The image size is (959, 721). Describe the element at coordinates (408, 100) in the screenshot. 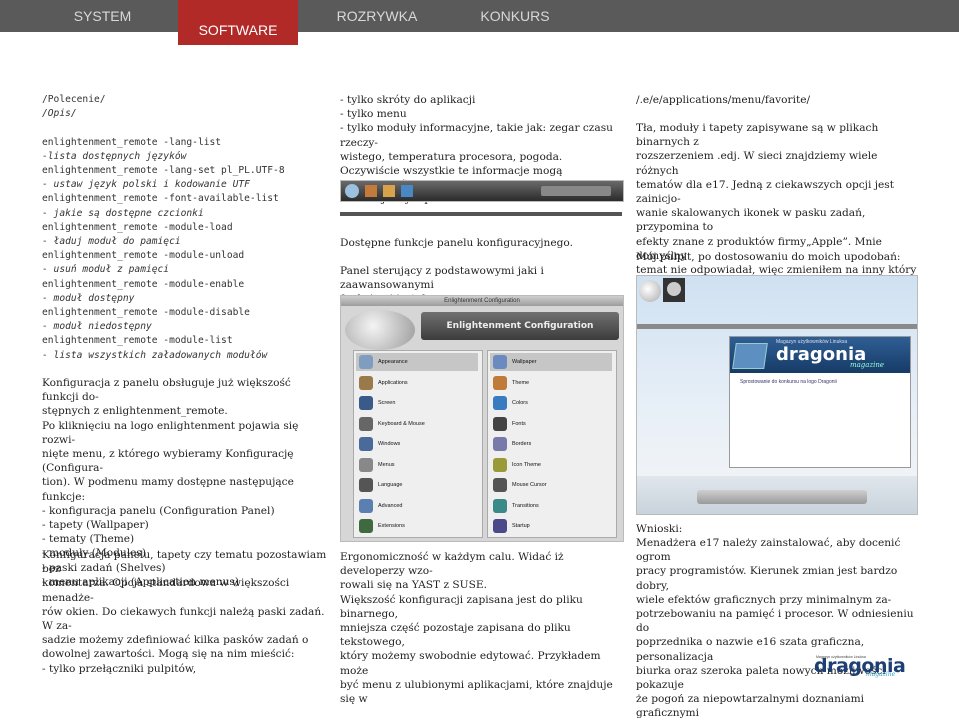

I see `text-line: - tylko skróty do aplikacji` at that location.